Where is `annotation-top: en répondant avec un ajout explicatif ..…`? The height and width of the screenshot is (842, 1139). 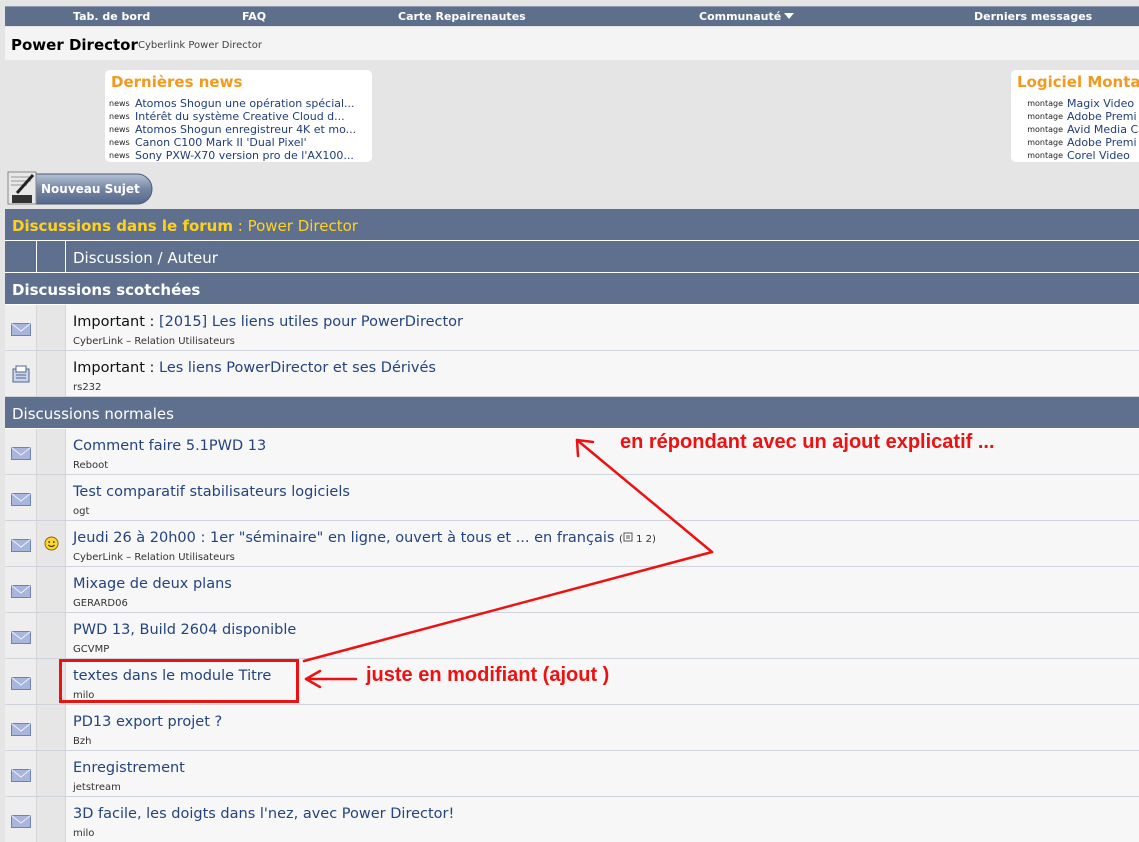
annotation-top: en répondant avec un ajout explicatif ..… is located at coordinates (807, 442).